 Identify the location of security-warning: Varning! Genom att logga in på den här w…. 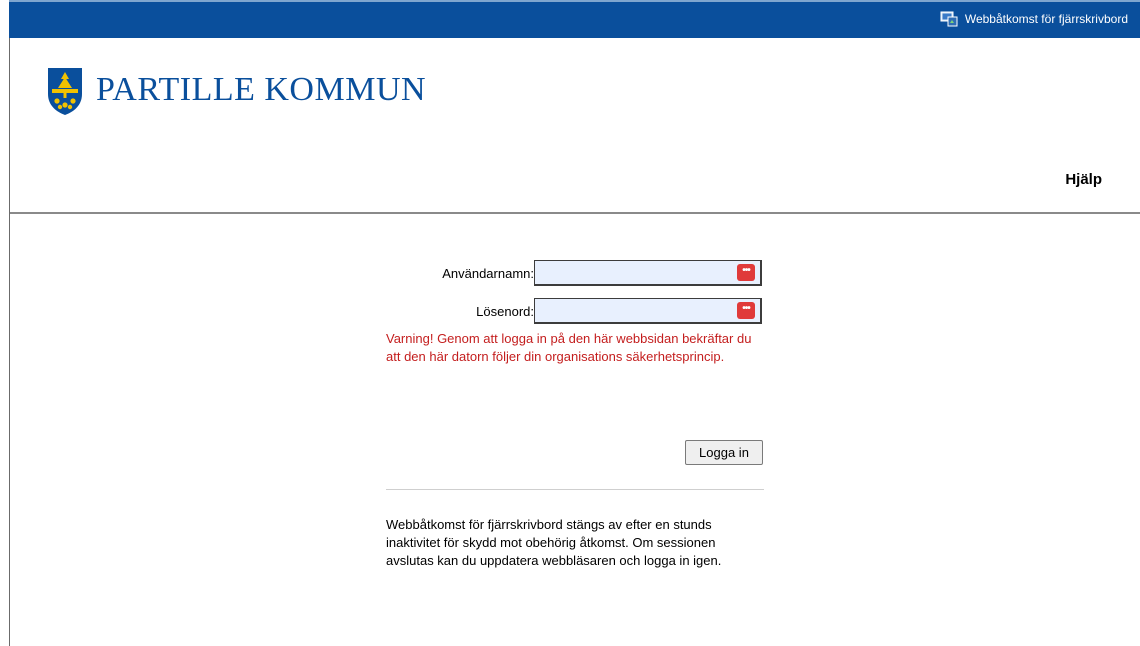
(569, 347).